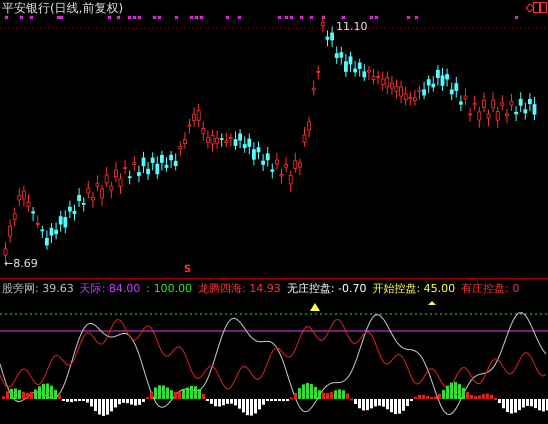  What do you see at coordinates (188, 269) in the screenshot?
I see `signal-mark: S` at bounding box center [188, 269].